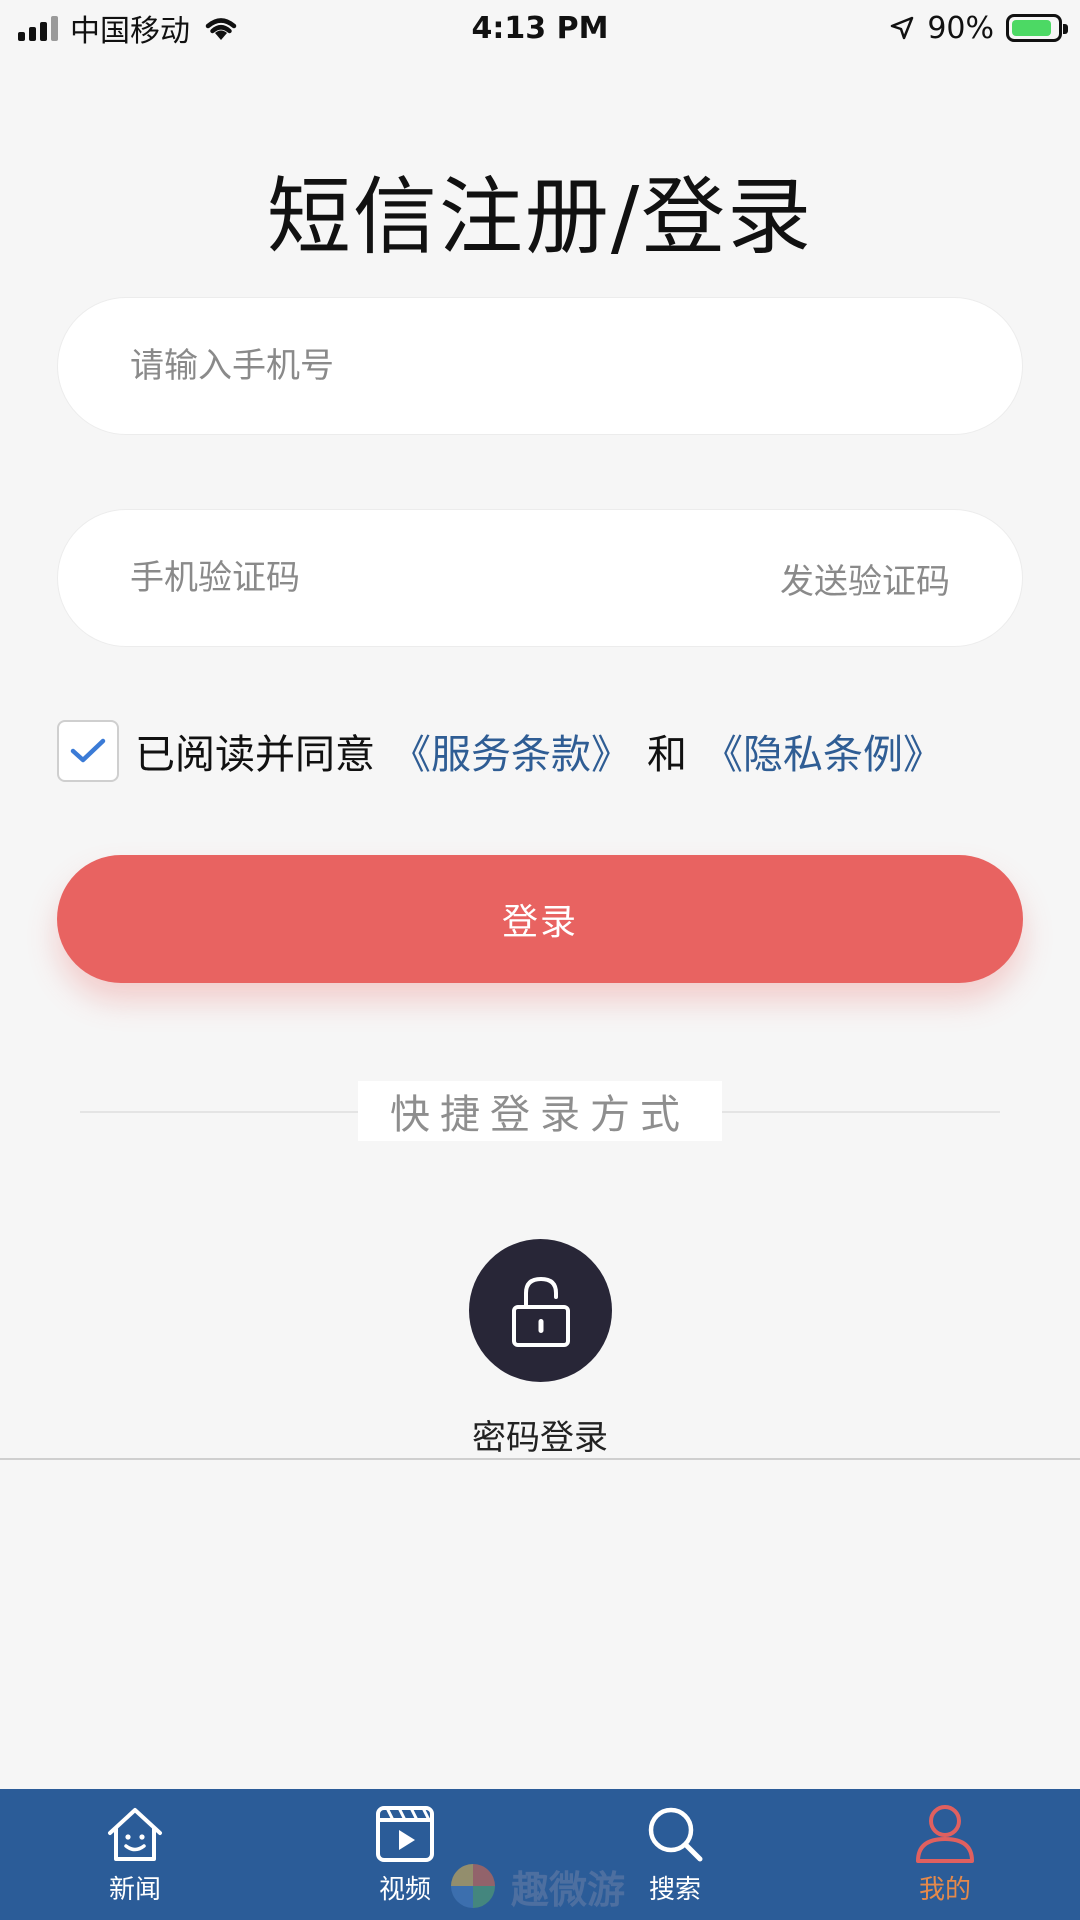  I want to click on battery-percent: 90%, so click(960, 28).